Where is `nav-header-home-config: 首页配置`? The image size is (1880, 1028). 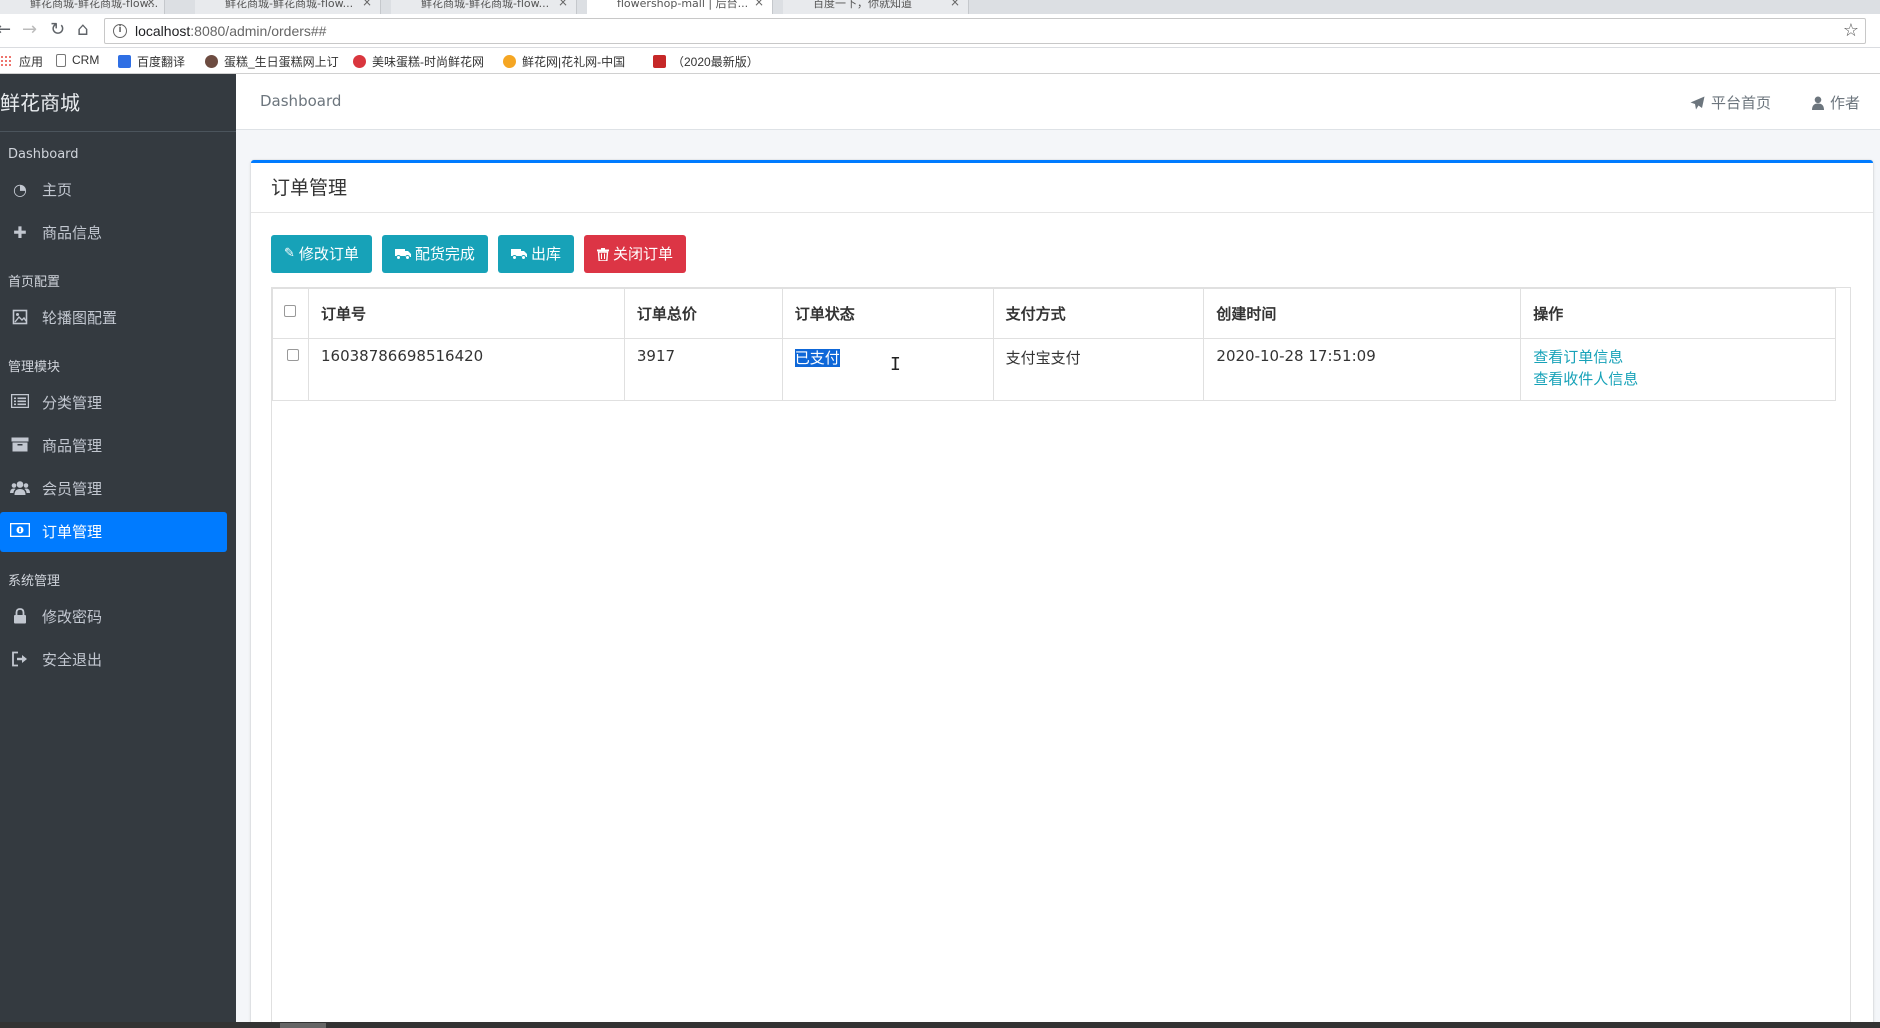 nav-header-home-config: 首页配置 is located at coordinates (34, 282).